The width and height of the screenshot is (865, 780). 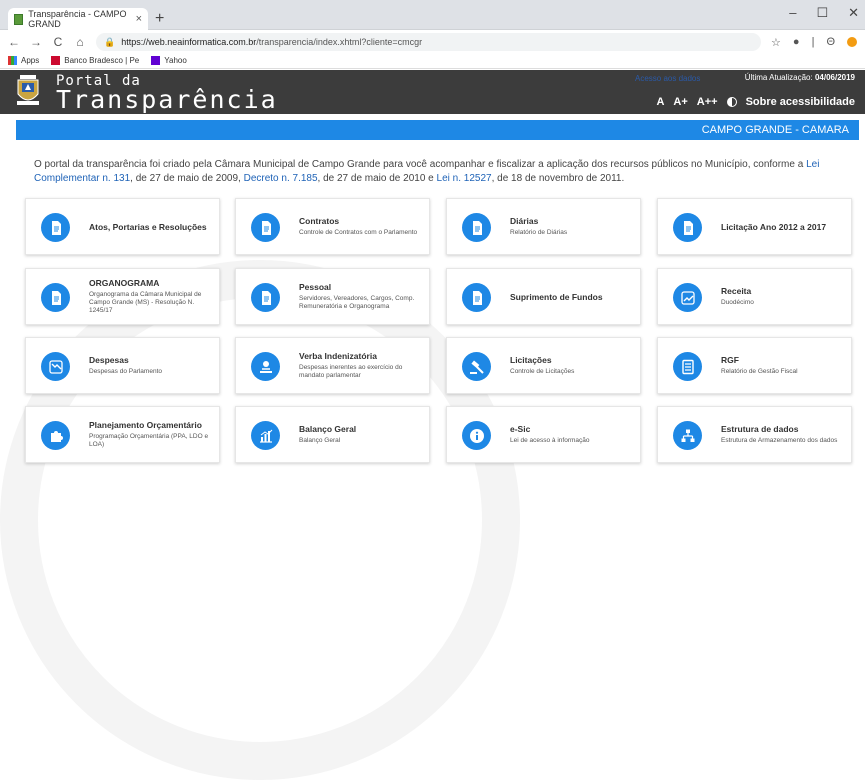 What do you see at coordinates (36, 42) in the screenshot?
I see `forward-icon: →` at bounding box center [36, 42].